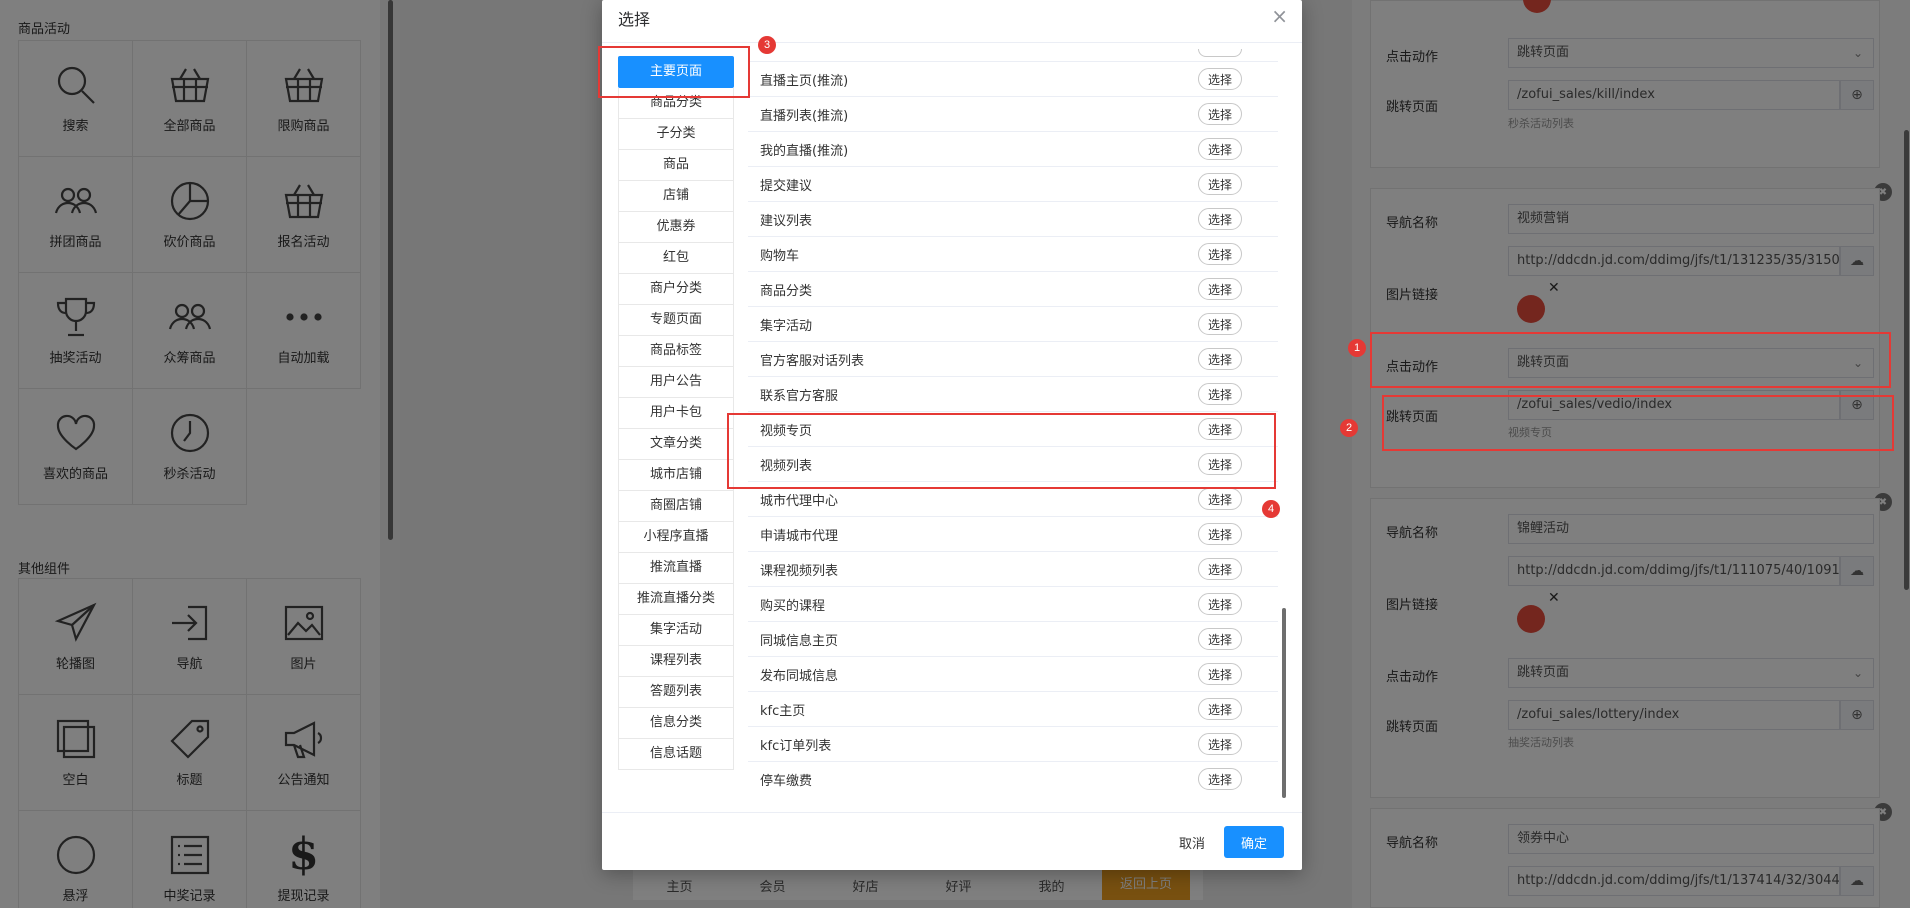  What do you see at coordinates (676, 382) in the screenshot?
I see `category-item: 用户公告` at bounding box center [676, 382].